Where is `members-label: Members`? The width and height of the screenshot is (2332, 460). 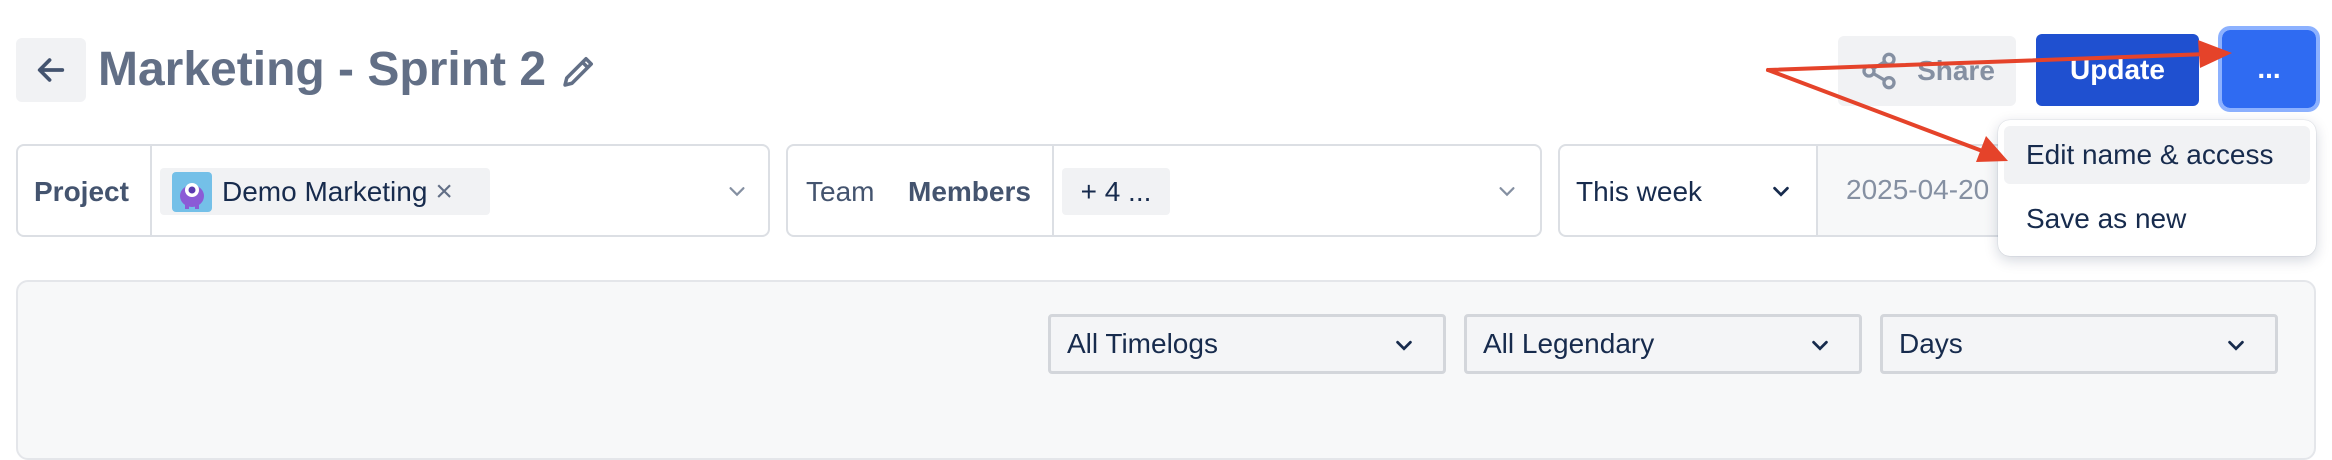
members-label: Members is located at coordinates (969, 191).